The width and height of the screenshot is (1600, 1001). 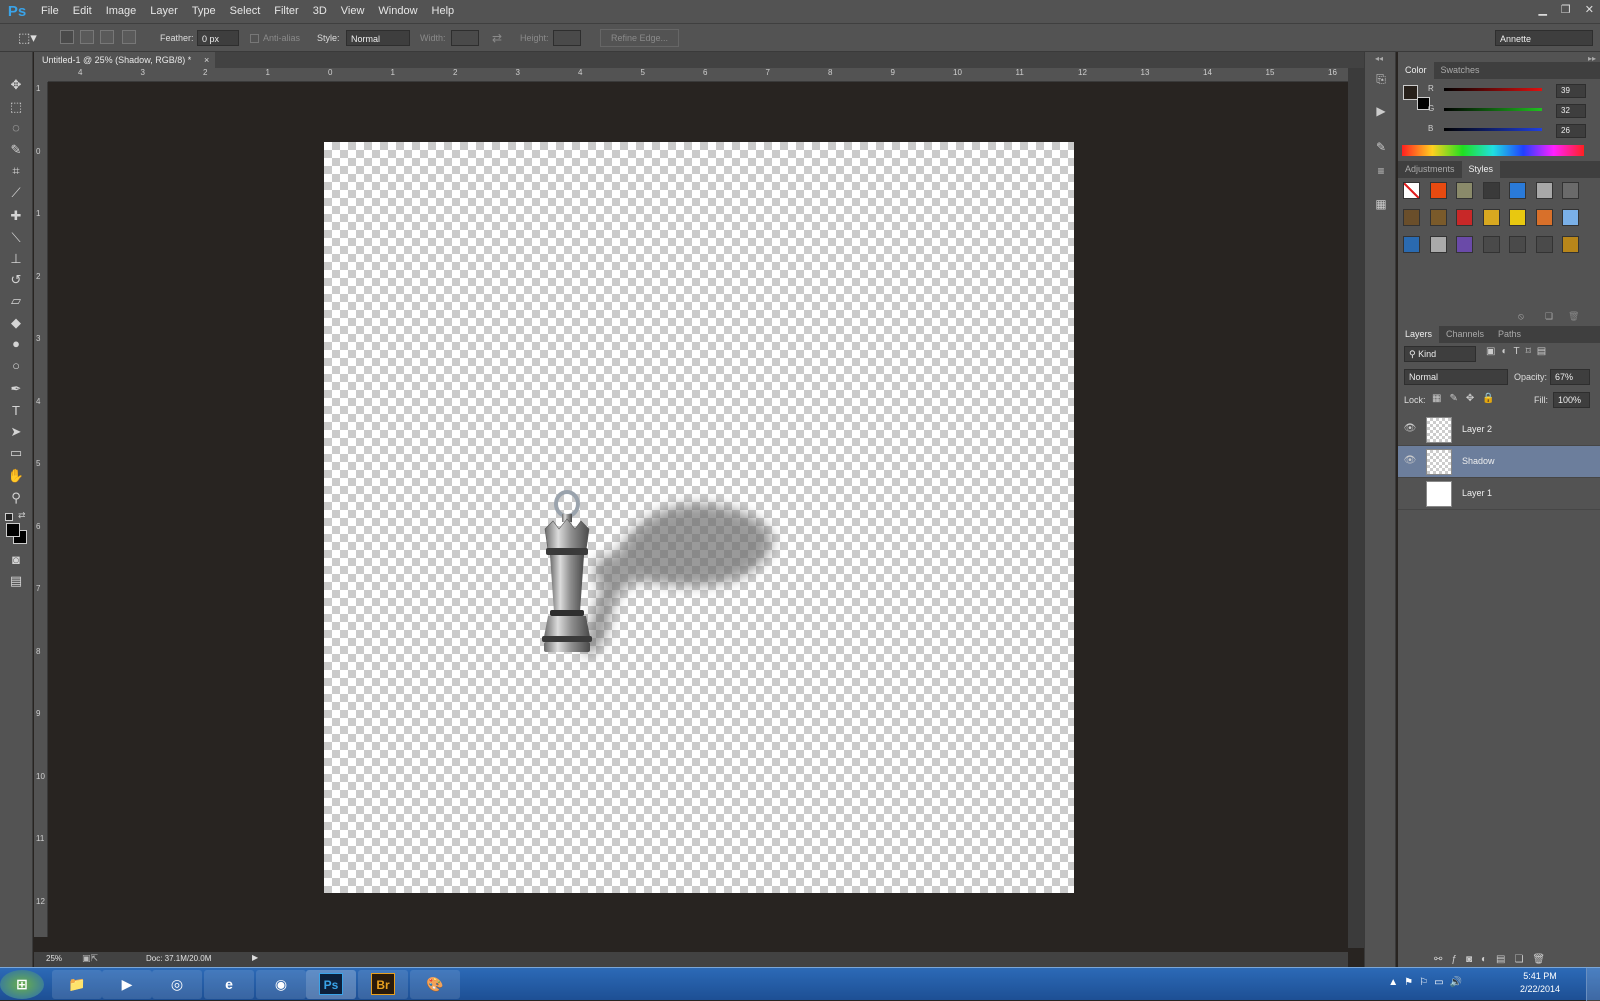 I want to click on document-tab: Untitled-1 @ 25% (Shadow, RGB/8) * ×, so click(x=125, y=60).